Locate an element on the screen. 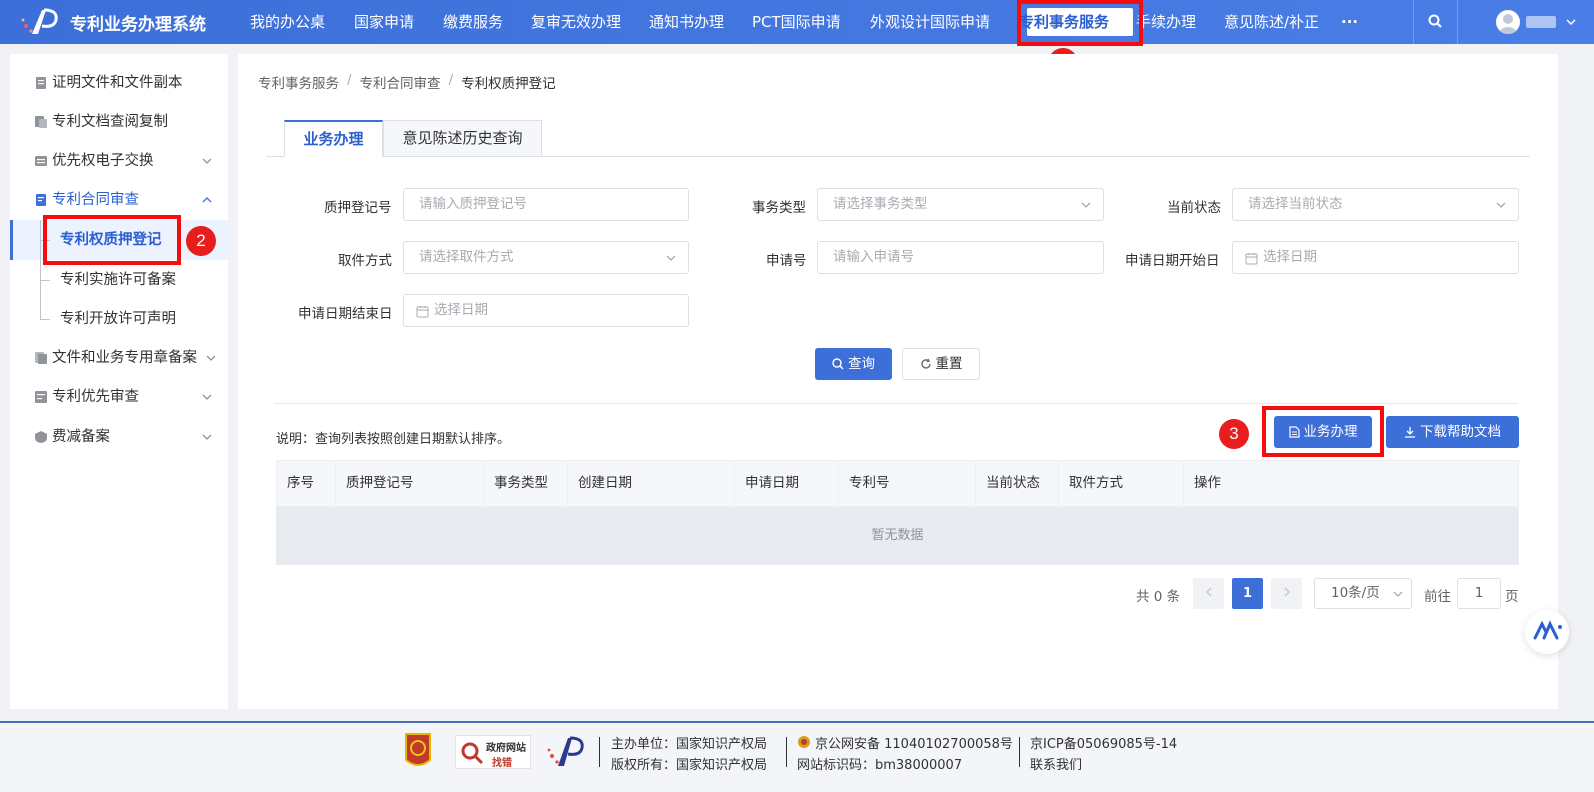 This screenshot has width=1594, height=792. nav-reexamination: 复审无效办理 is located at coordinates (576, 22).